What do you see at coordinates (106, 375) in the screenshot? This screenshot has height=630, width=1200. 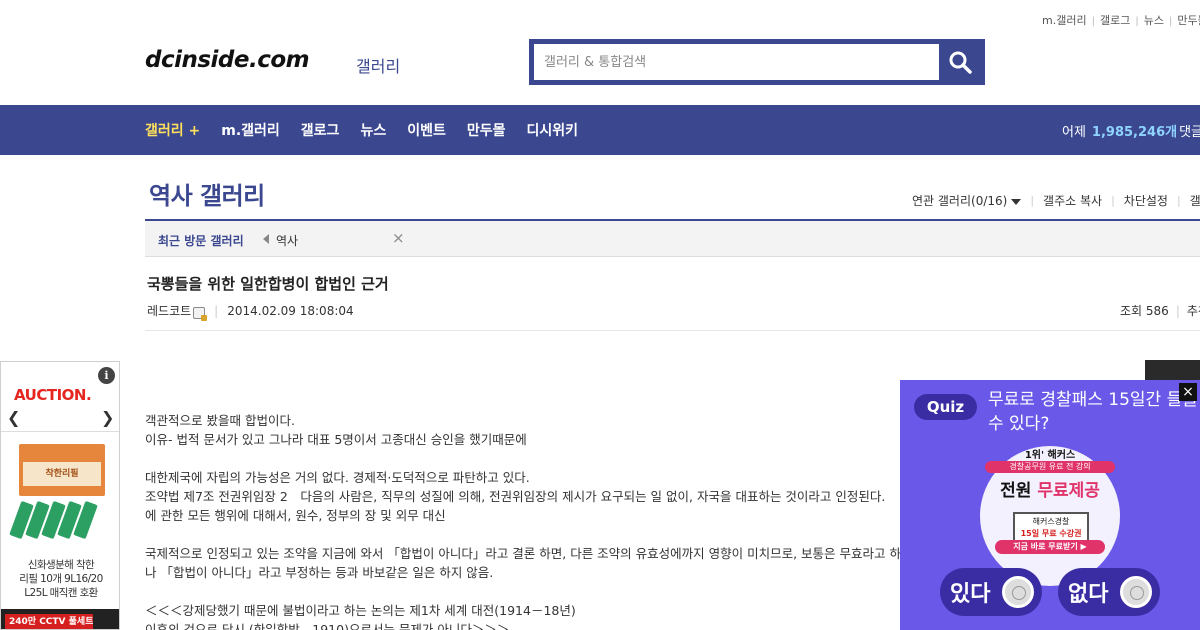 I see `info-icon: i` at bounding box center [106, 375].